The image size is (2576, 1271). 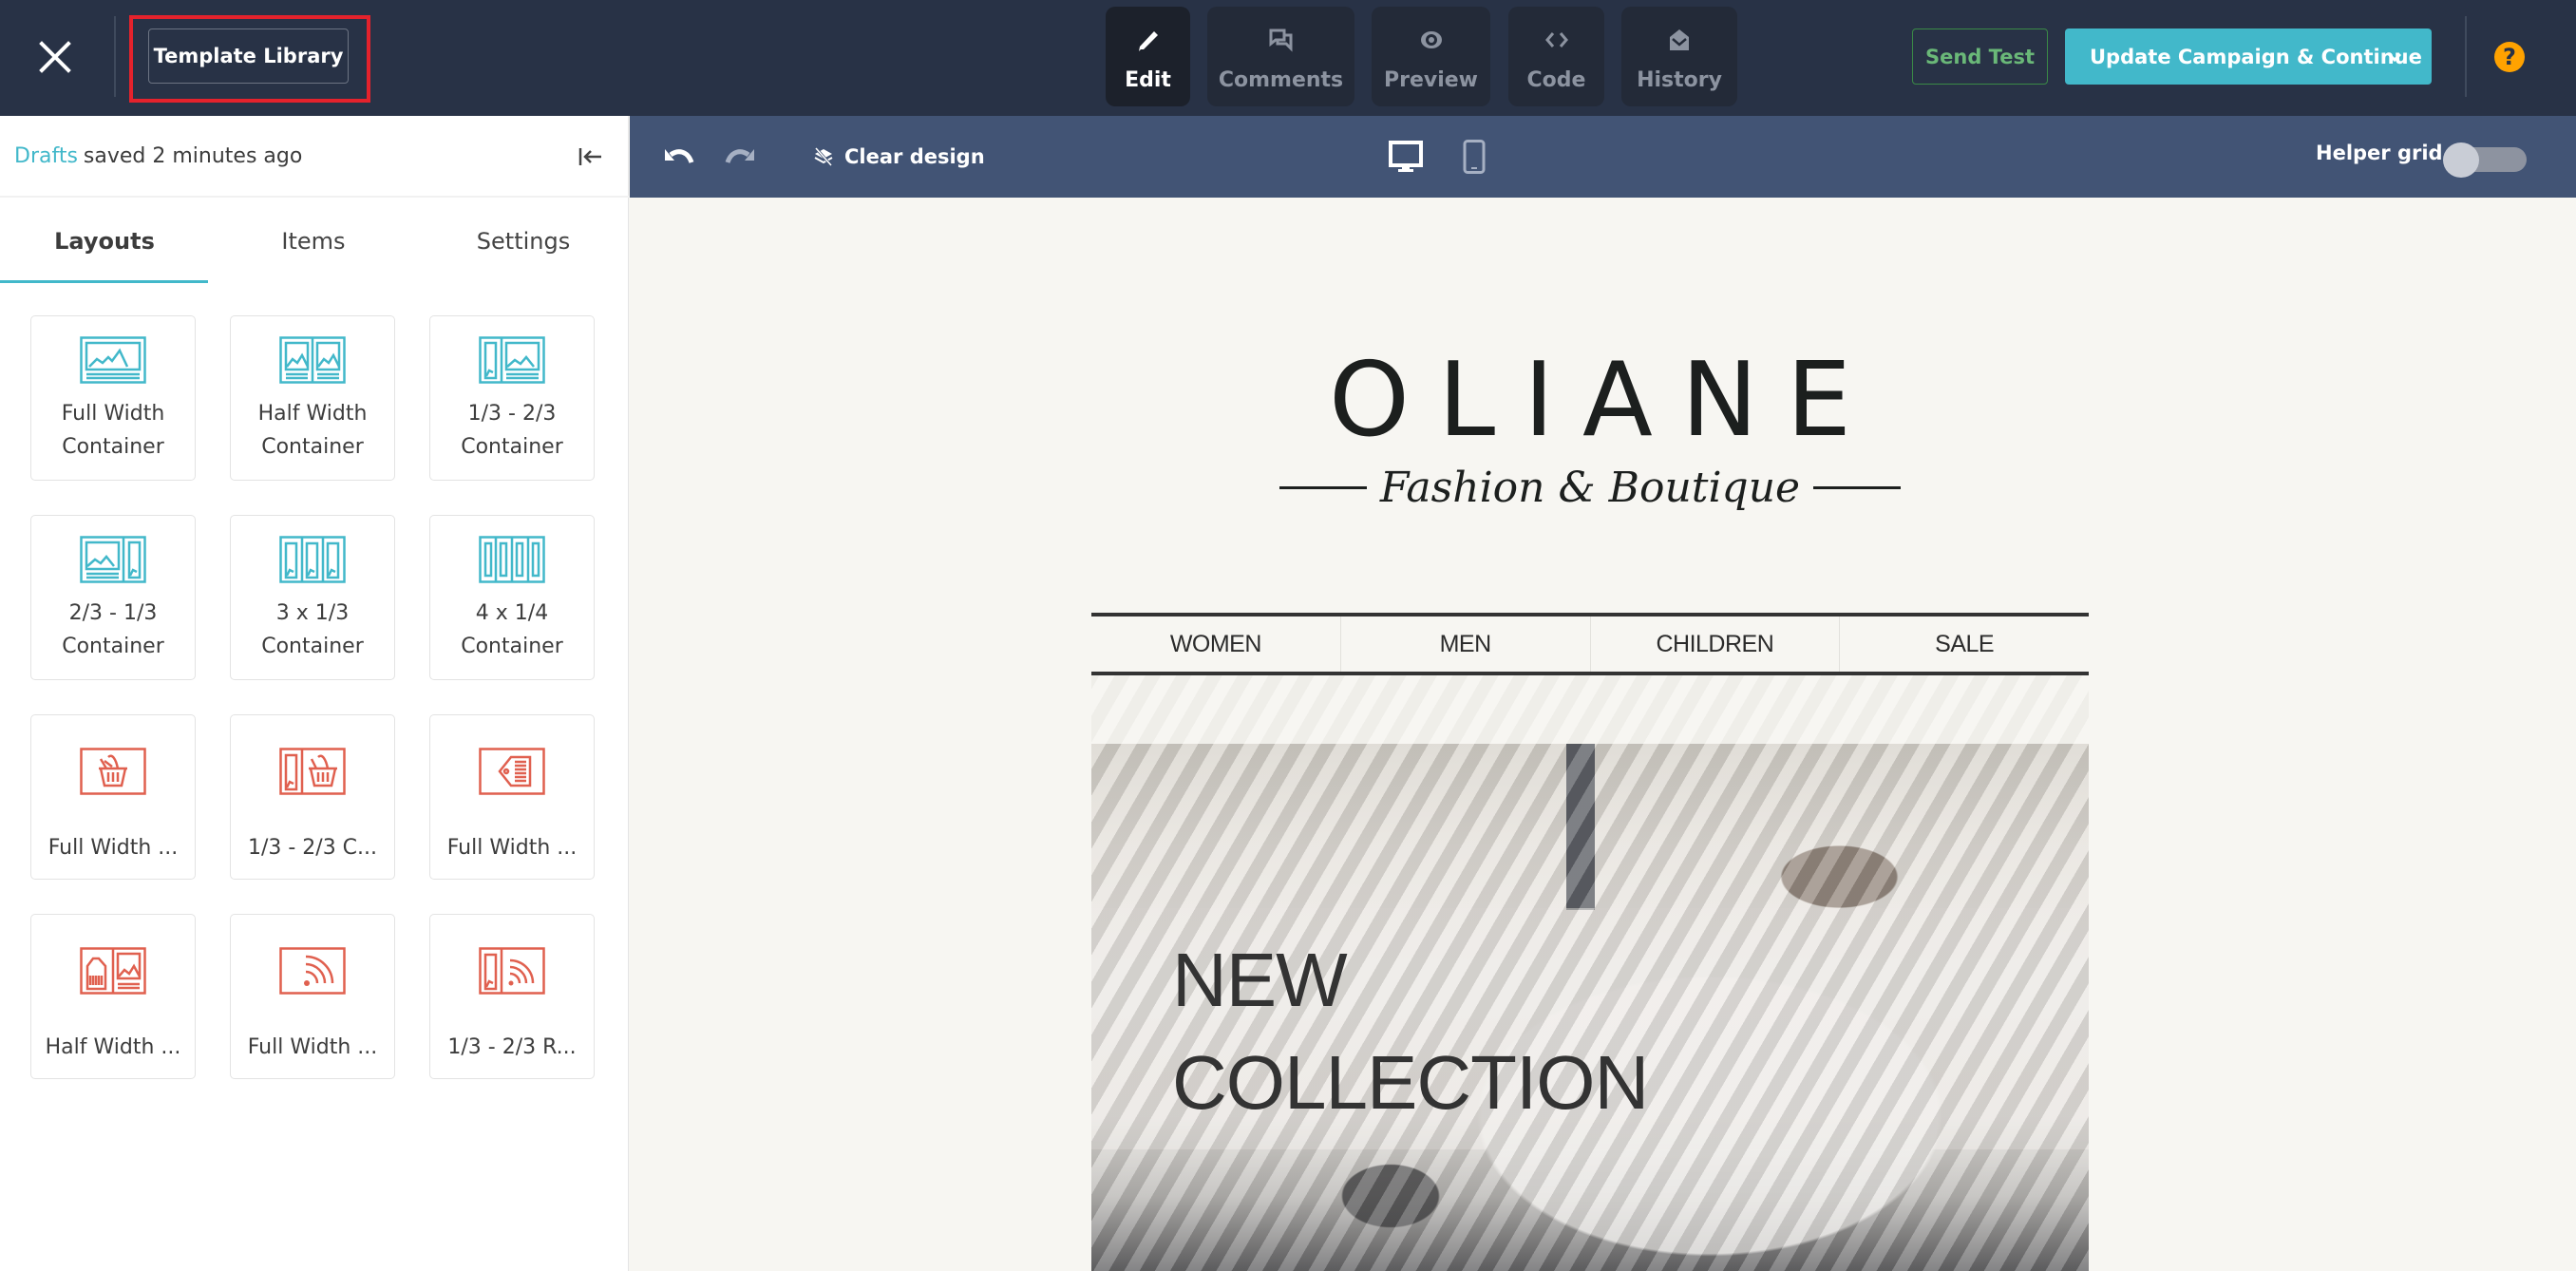 I want to click on tab-comments: Comments, so click(x=1280, y=56).